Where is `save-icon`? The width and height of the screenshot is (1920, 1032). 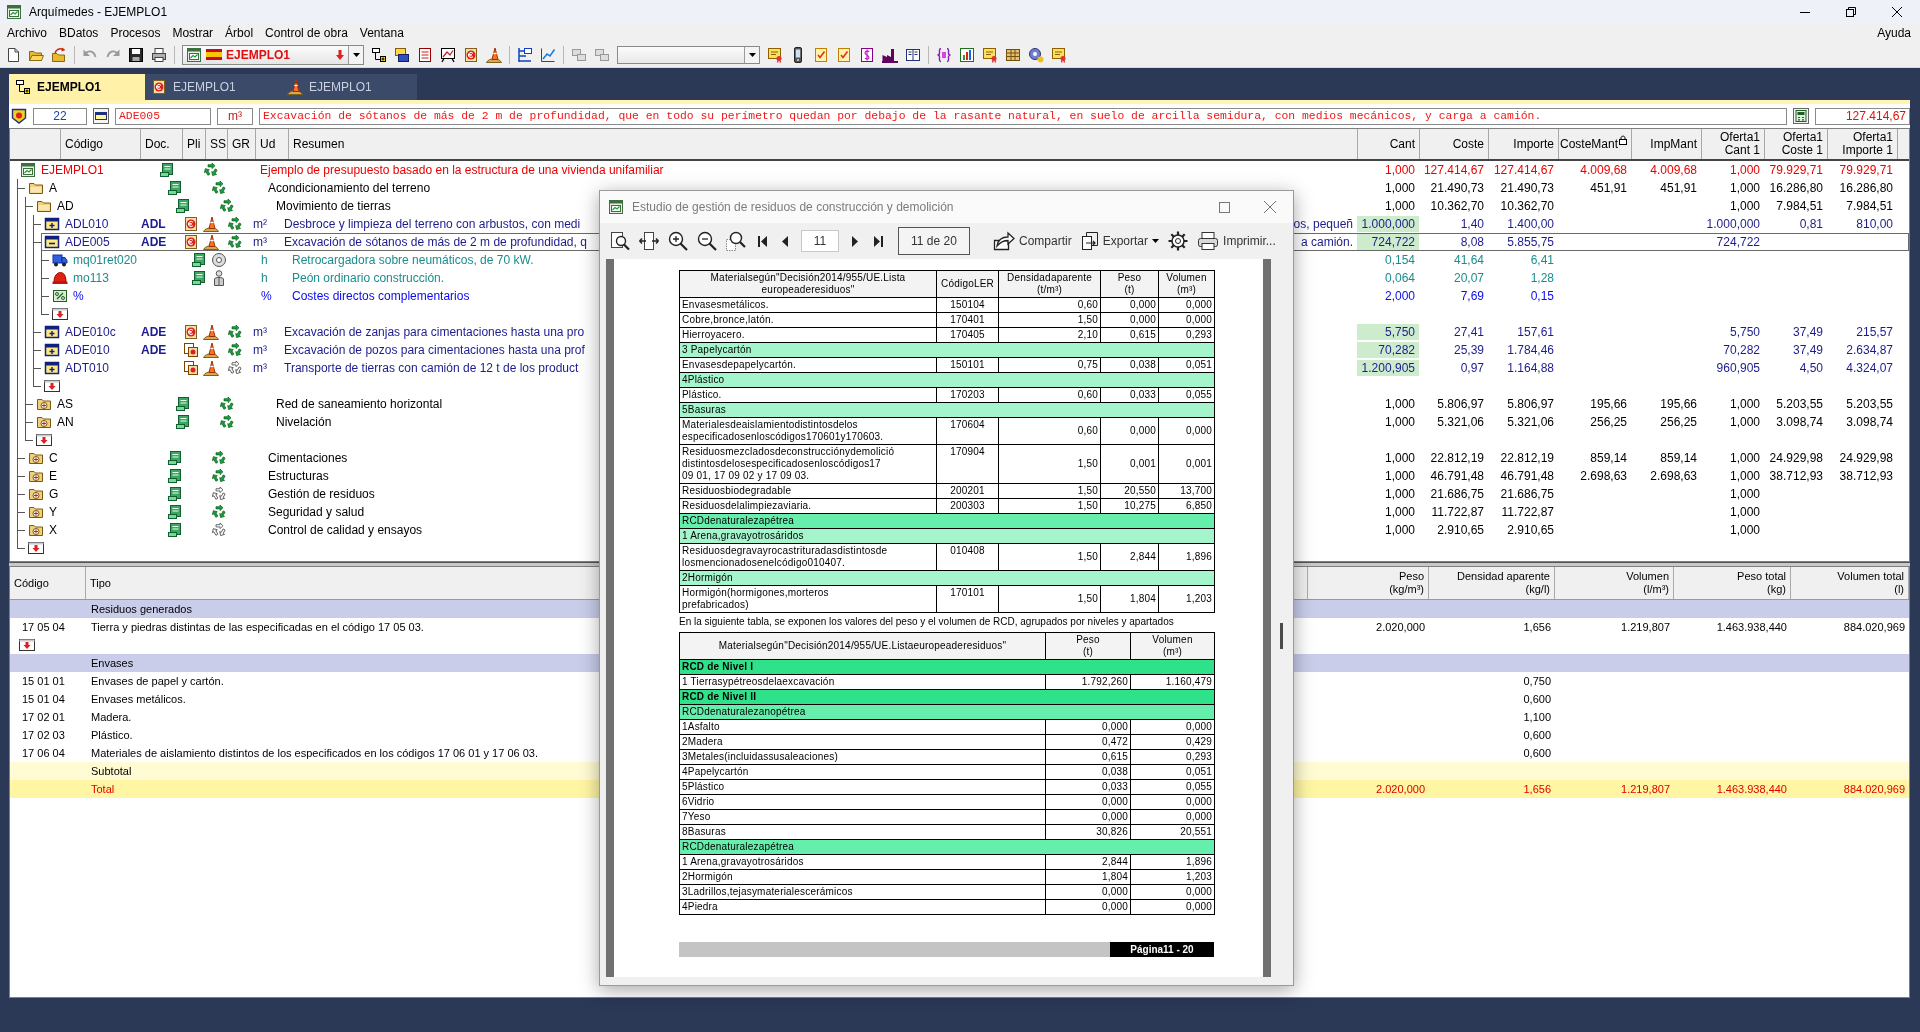
save-icon is located at coordinates (136, 54).